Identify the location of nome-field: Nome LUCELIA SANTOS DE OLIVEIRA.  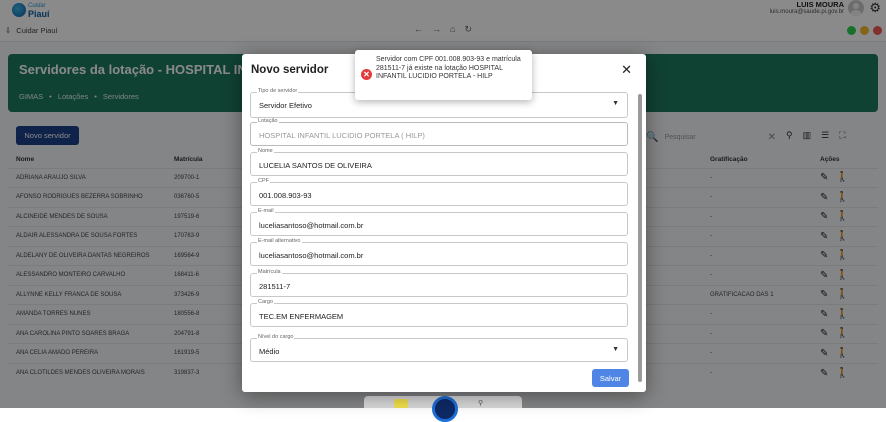
(439, 162).